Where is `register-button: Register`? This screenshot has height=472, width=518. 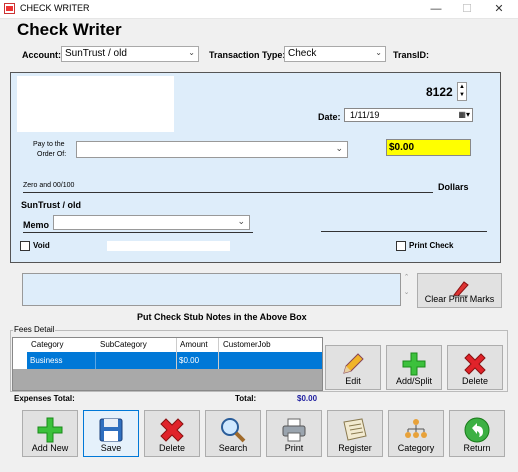 register-button: Register is located at coordinates (355, 433).